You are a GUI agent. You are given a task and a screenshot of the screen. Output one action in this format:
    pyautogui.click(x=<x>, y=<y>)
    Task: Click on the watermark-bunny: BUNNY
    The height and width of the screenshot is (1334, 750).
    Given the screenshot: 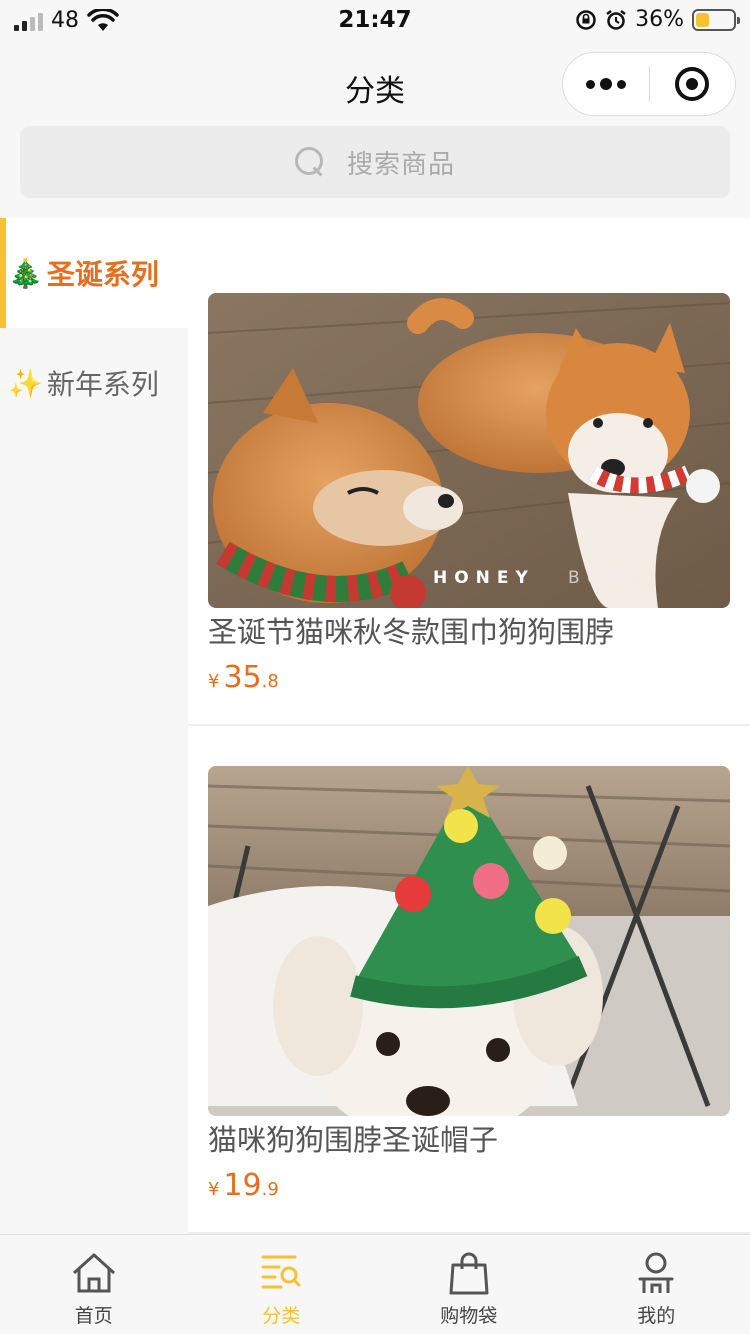 What is the action you would take?
    pyautogui.click(x=615, y=578)
    